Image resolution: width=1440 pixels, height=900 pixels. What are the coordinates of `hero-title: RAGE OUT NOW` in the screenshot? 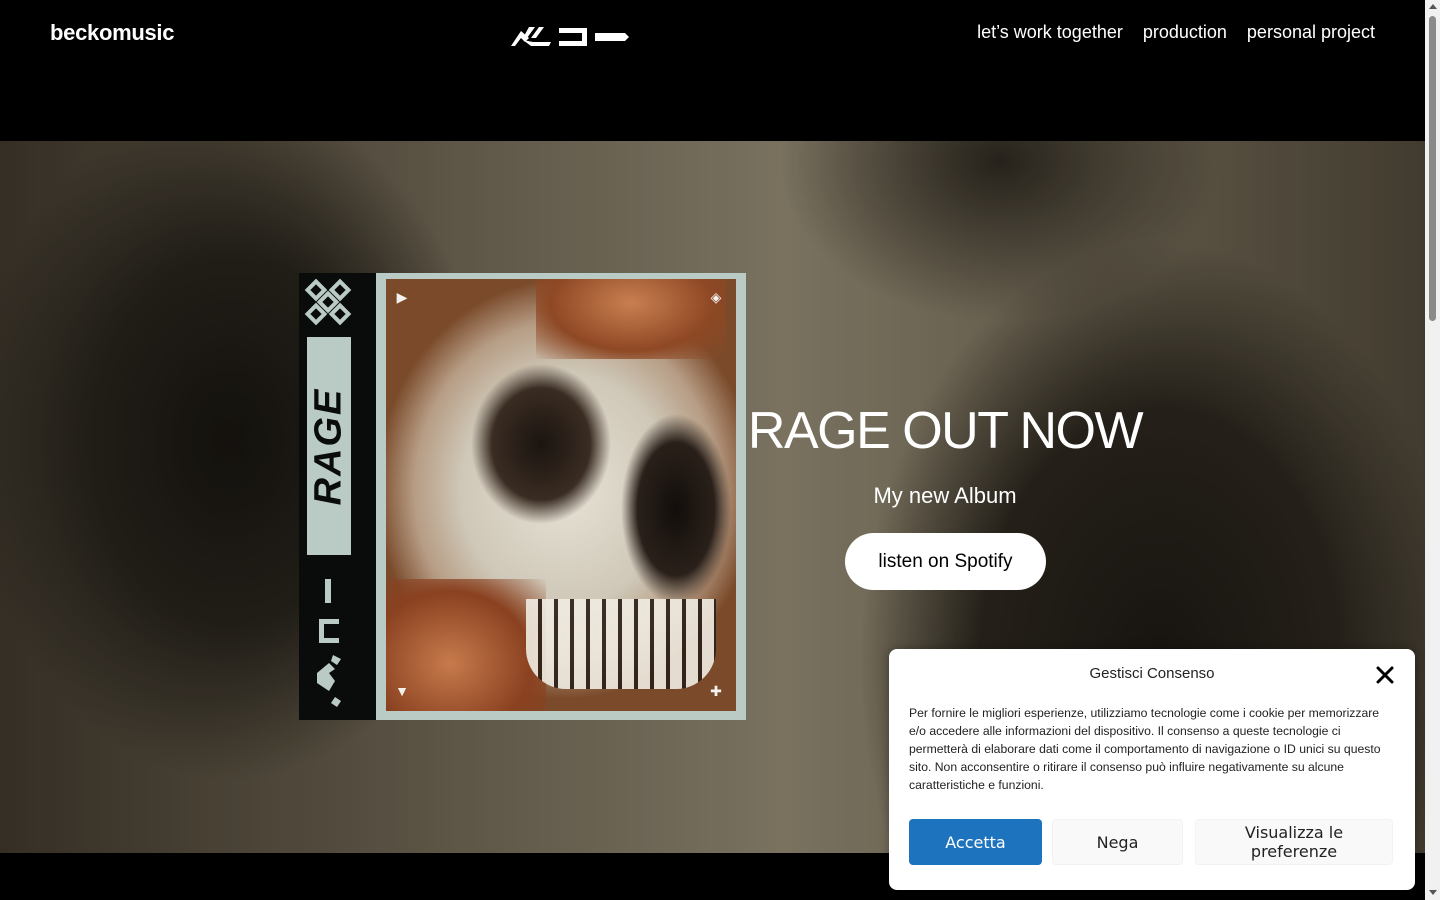 It's located at (945, 431).